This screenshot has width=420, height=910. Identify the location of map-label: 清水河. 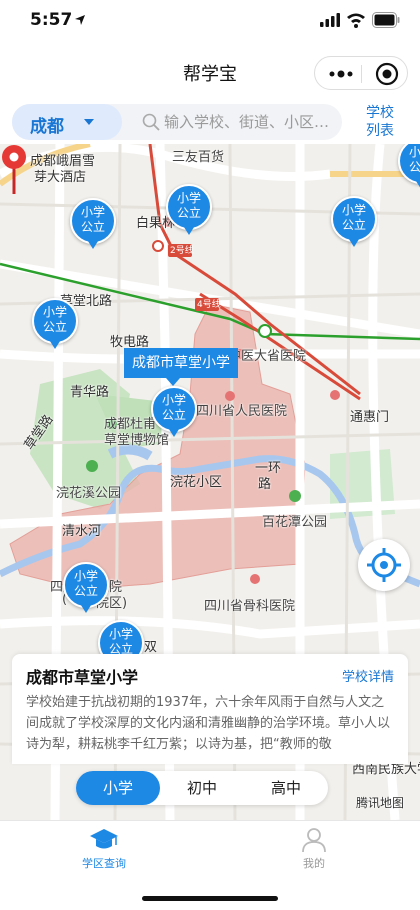
(82, 531).